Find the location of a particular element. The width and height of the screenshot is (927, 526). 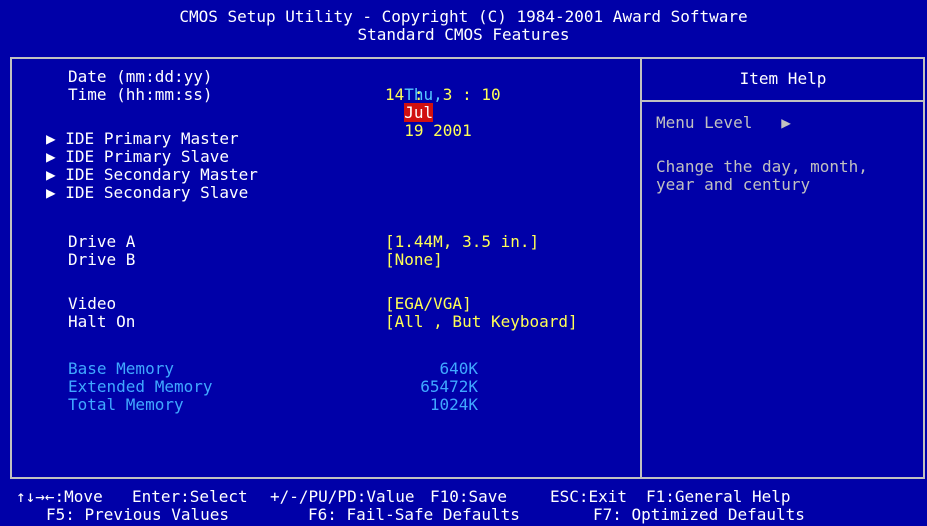

ide-primary-master-item: ▶ IDE Primary Master is located at coordinates (142, 139).